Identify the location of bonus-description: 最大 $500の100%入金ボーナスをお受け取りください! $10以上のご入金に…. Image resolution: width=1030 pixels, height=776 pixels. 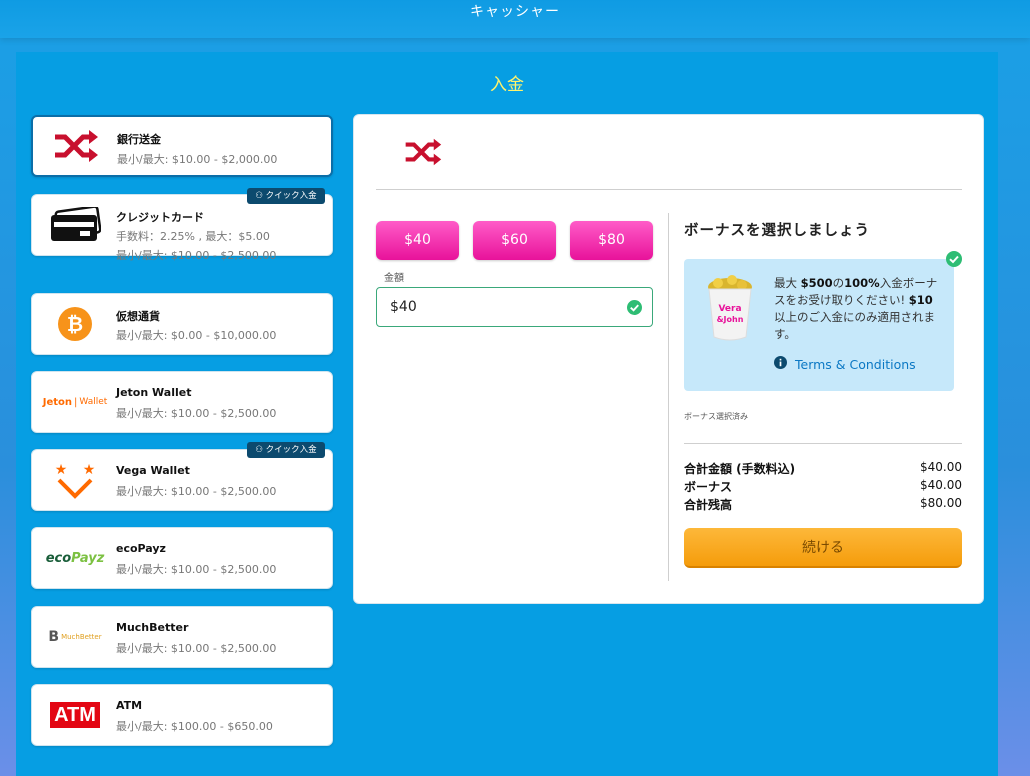
(856, 308).